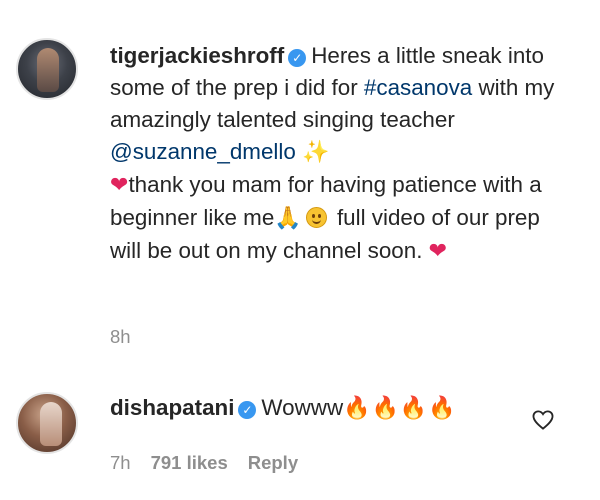  Describe the element at coordinates (302, 407) in the screenshot. I see `comment-text: Wowww` at that location.